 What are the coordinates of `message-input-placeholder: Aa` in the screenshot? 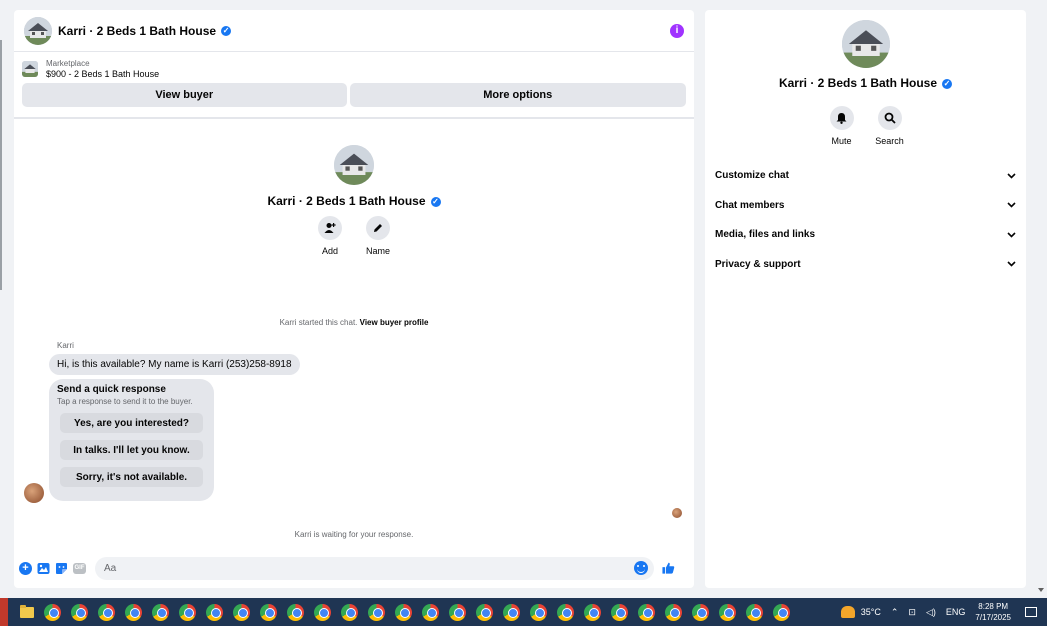 It's located at (110, 568).